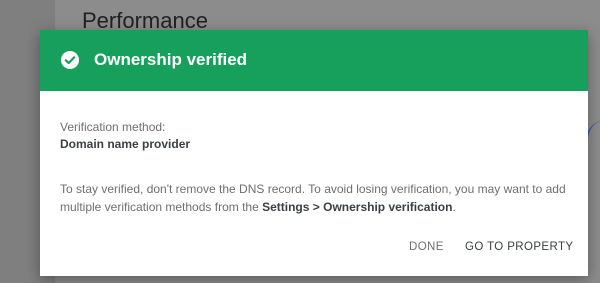 The image size is (600, 283). What do you see at coordinates (125, 144) in the screenshot?
I see `verification-method-value: Domain name provider` at bounding box center [125, 144].